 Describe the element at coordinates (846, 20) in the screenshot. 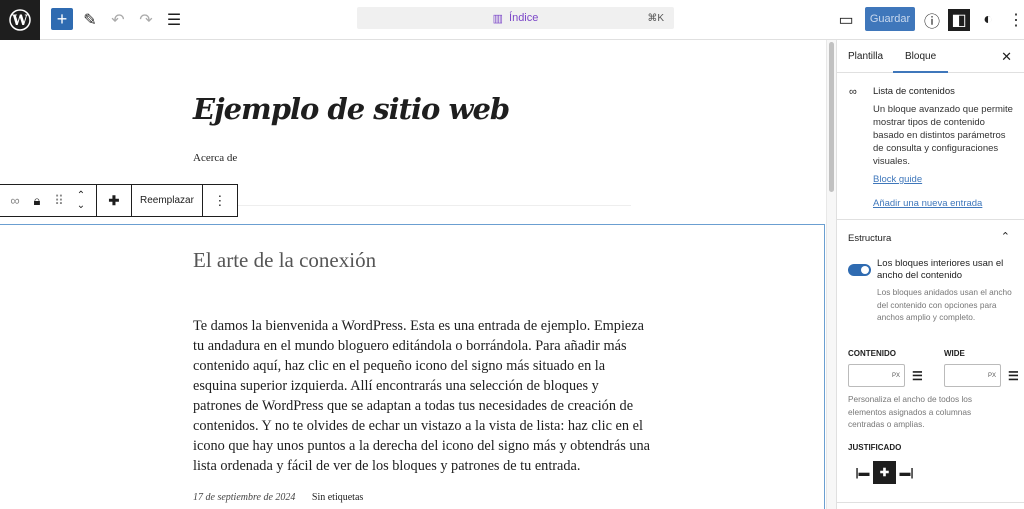

I see `preview-device-icon: ▭` at that location.